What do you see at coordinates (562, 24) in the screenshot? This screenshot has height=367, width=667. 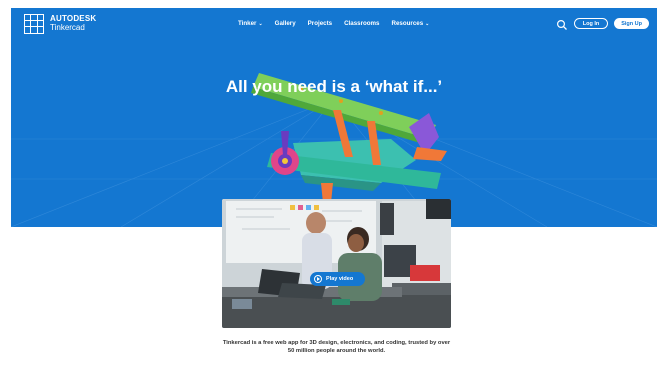 I see `search-icon` at bounding box center [562, 24].